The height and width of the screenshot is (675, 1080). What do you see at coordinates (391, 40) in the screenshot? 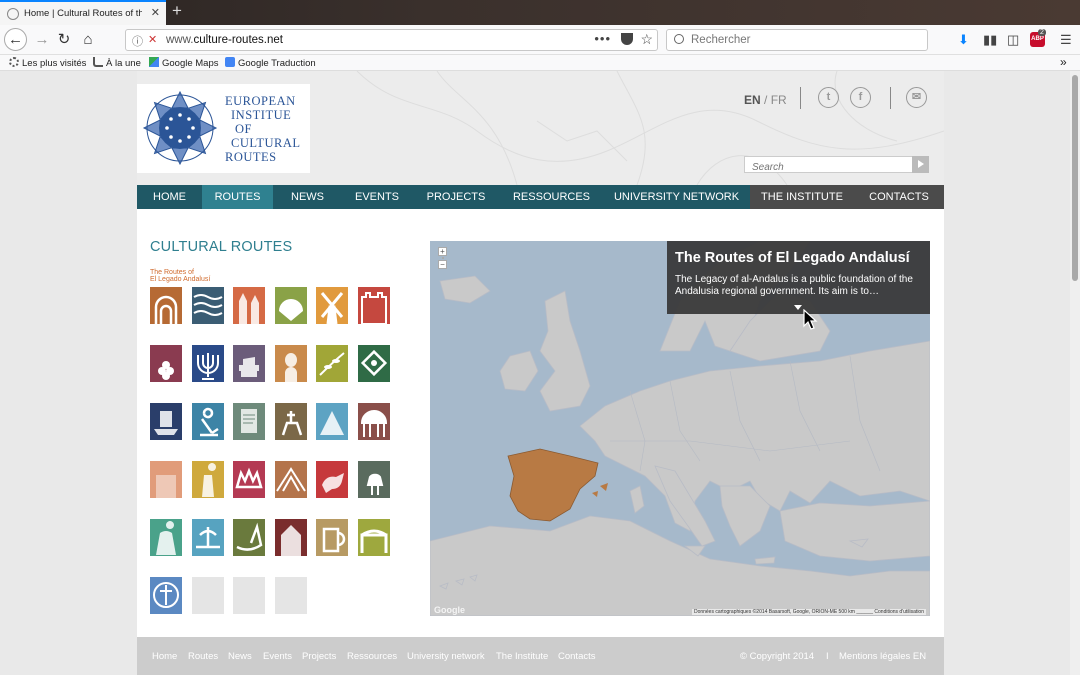
I see `url-bar: ⓘ ✕ www.culture-routes.net ••• ☆` at bounding box center [391, 40].